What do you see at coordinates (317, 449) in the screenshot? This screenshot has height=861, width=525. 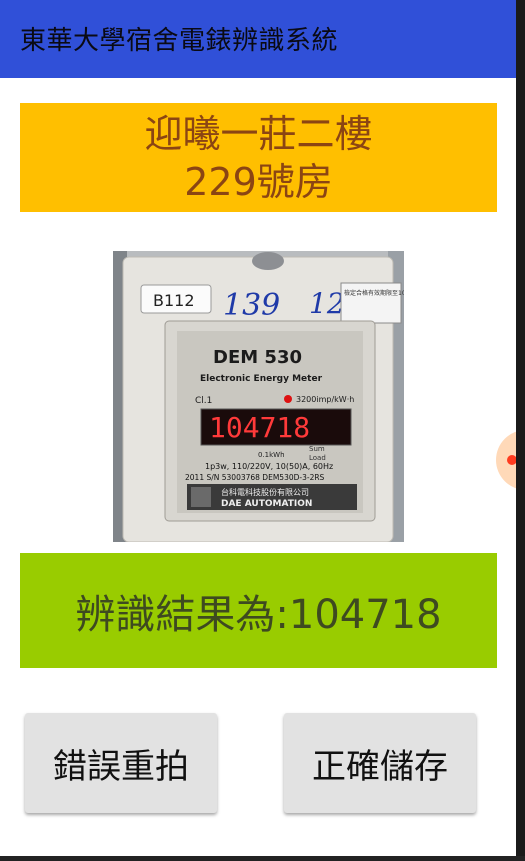 I see `svg-text: Sum` at bounding box center [317, 449].